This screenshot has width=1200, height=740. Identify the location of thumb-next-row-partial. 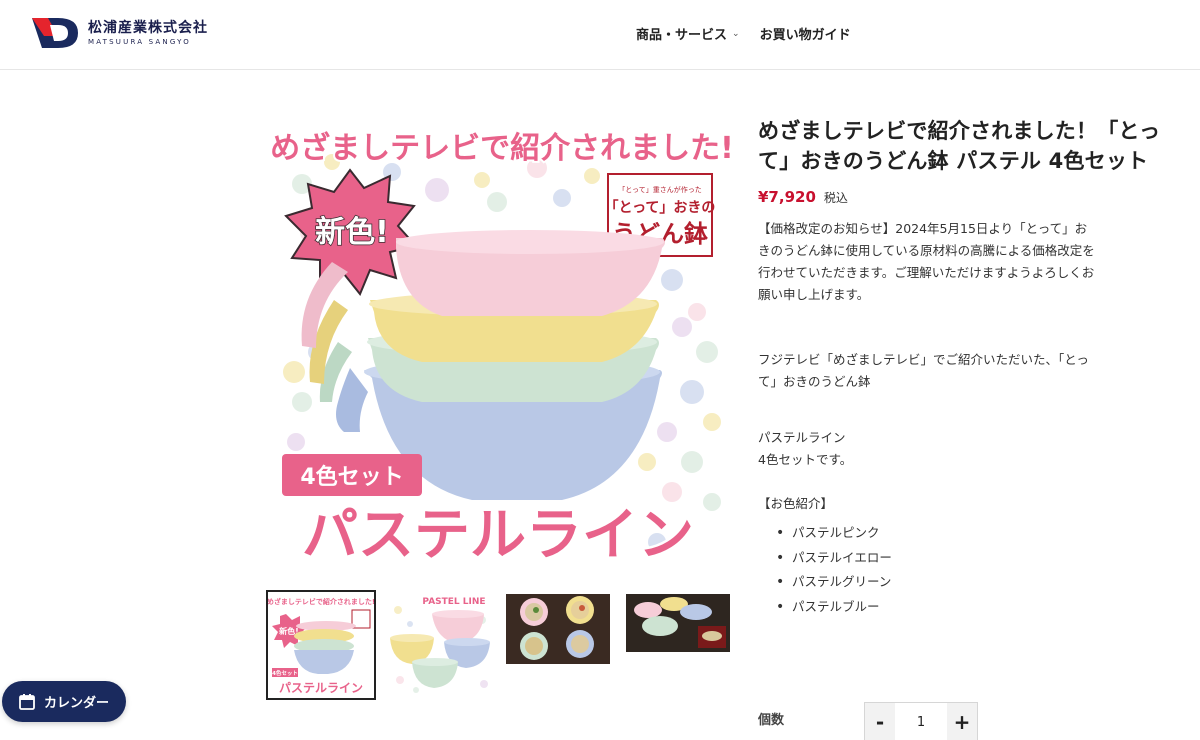
(321, 736).